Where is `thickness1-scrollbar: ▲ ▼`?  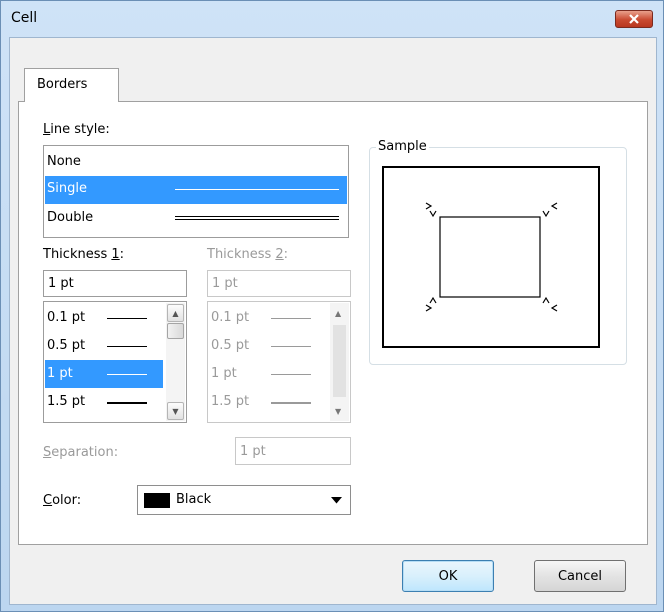
thickness1-scrollbar: ▲ ▼ is located at coordinates (175, 362).